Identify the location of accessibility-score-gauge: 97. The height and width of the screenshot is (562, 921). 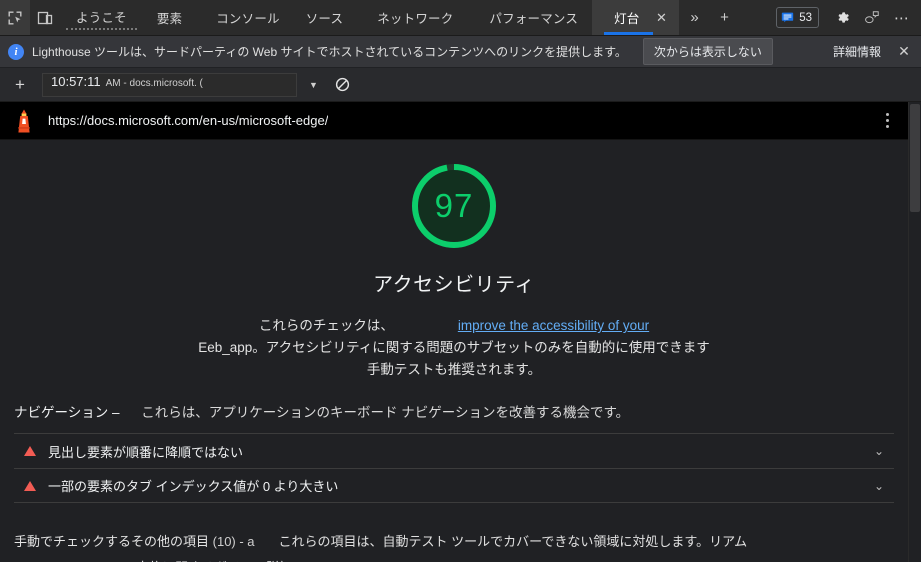
(454, 206).